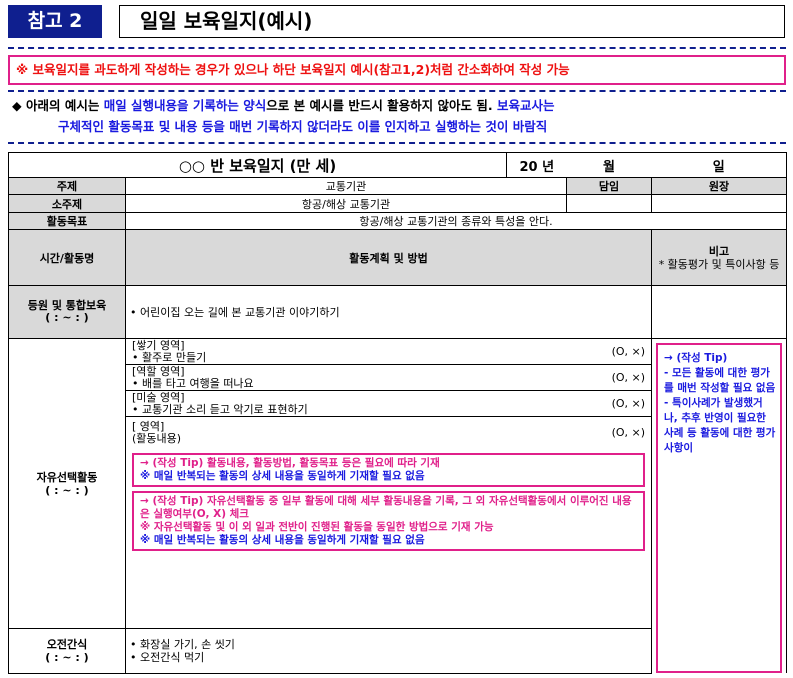 This screenshot has height=678, width=793. I want to click on snack-plan: • 화장실 가기, 손 씻기 • 오전간식 먹기, so click(388, 651).